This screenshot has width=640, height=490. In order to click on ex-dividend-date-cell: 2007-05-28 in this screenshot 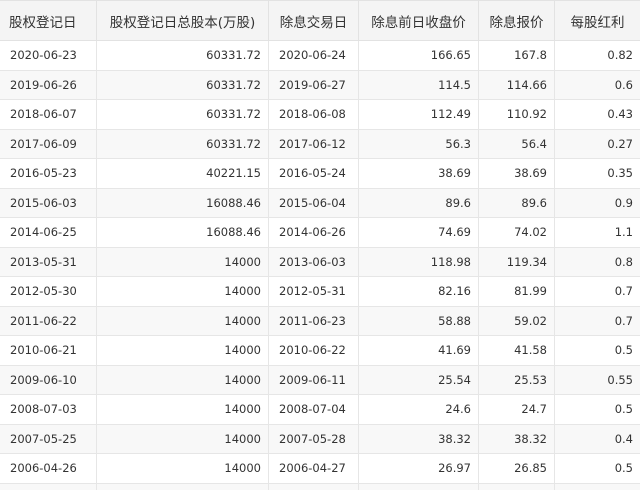, I will do `click(313, 438)`.